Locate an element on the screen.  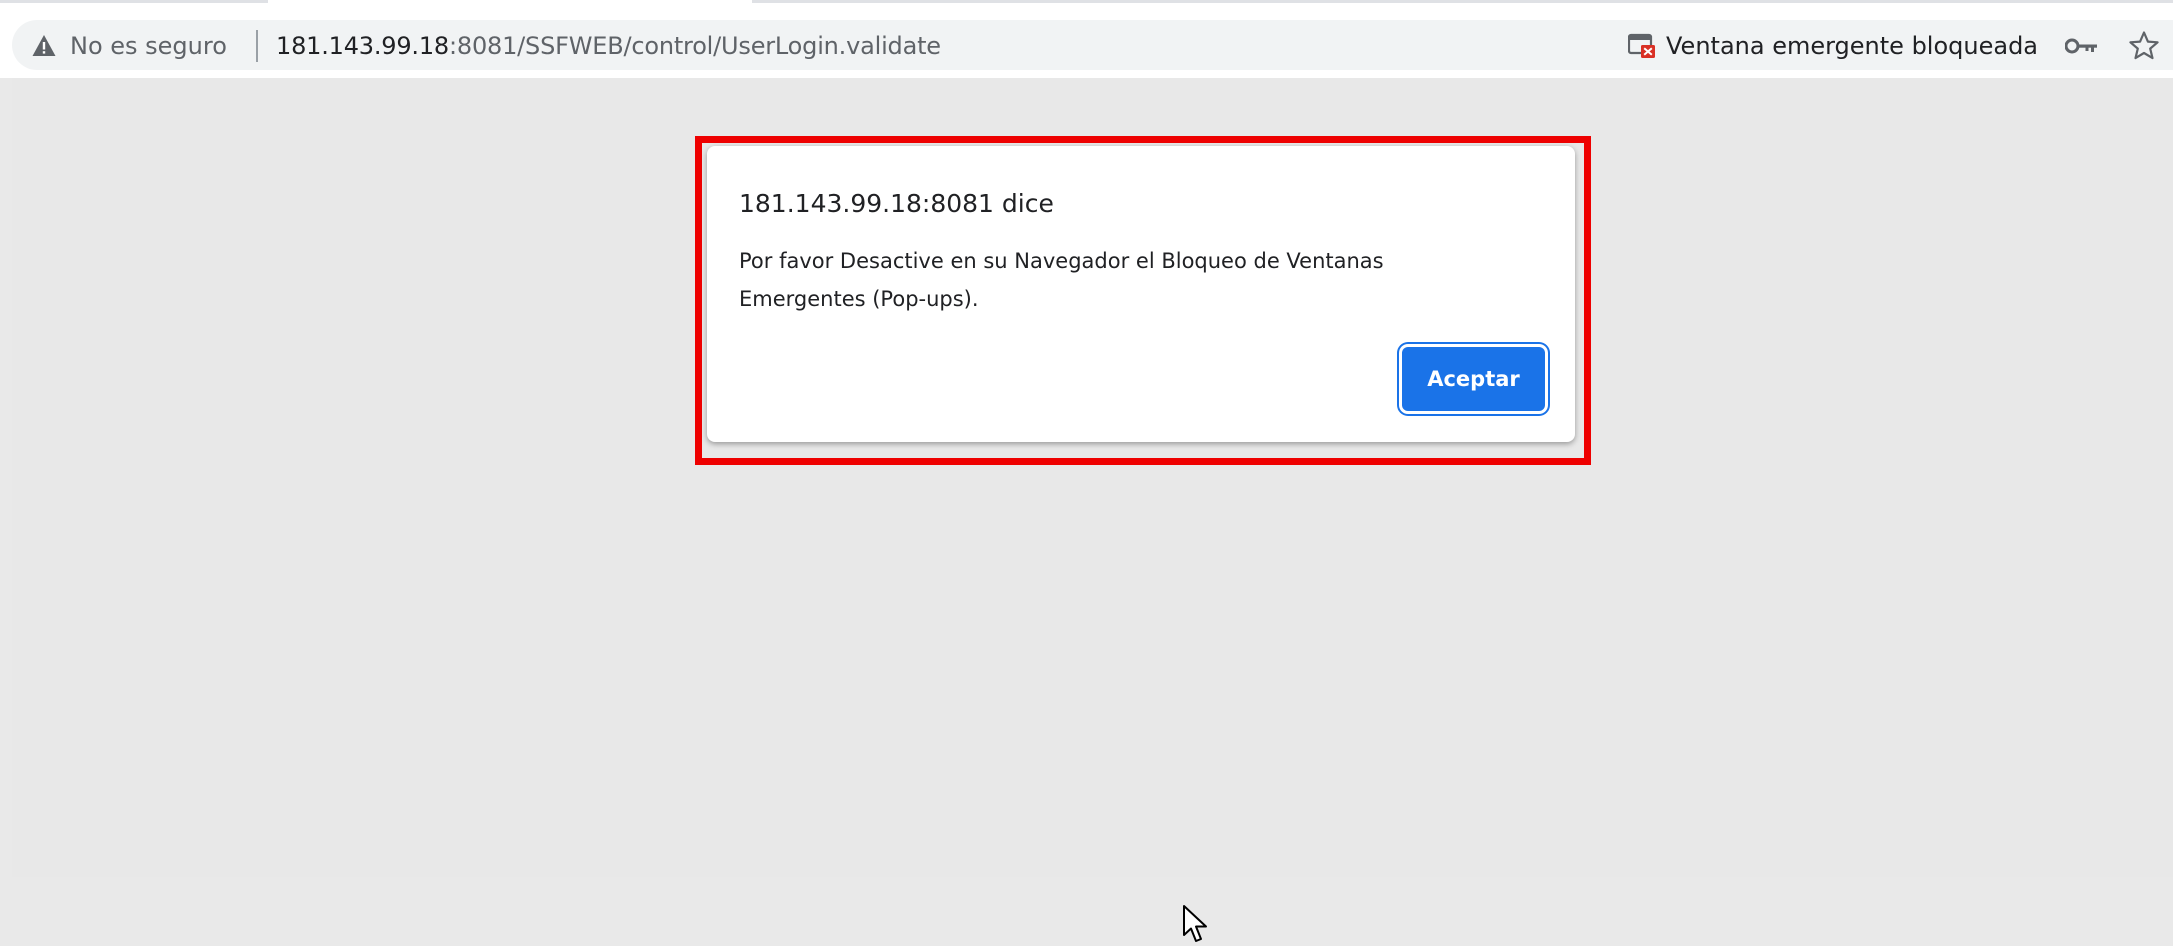
dialog-origin: 181.143.99.18:8081 dice is located at coordinates (896, 203).